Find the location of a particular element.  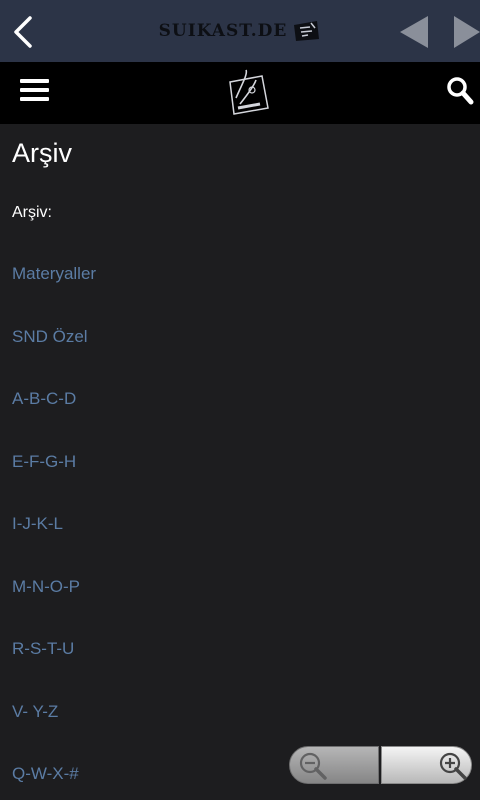

archive-link-i-j-k-l: I-J-K-L is located at coordinates (37, 524).